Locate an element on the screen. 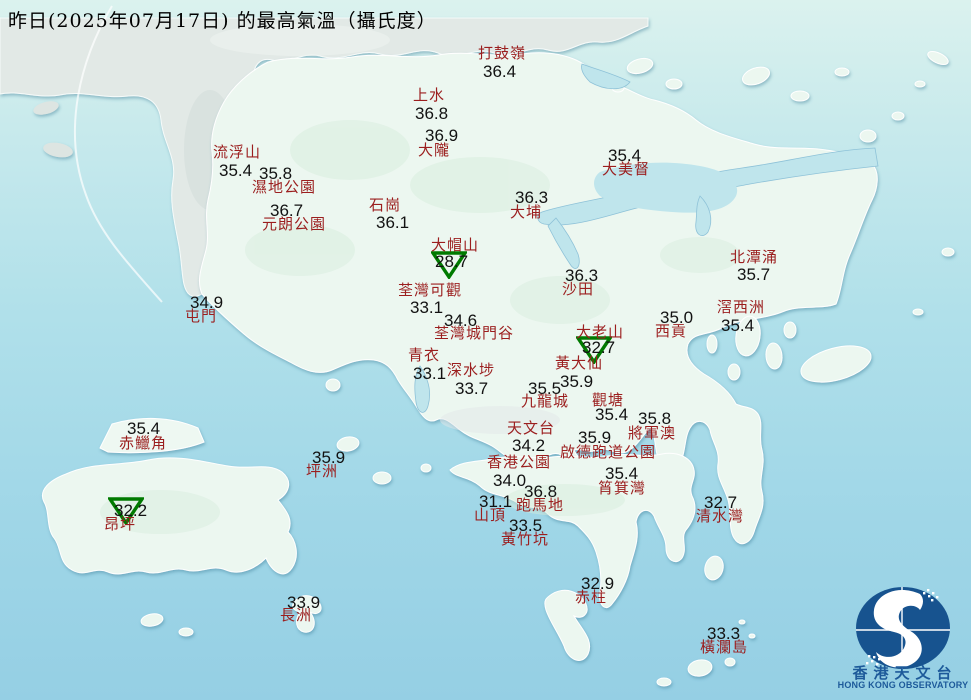 This screenshot has height=700, width=971. station-temperature-value: 31.1 is located at coordinates (496, 501).